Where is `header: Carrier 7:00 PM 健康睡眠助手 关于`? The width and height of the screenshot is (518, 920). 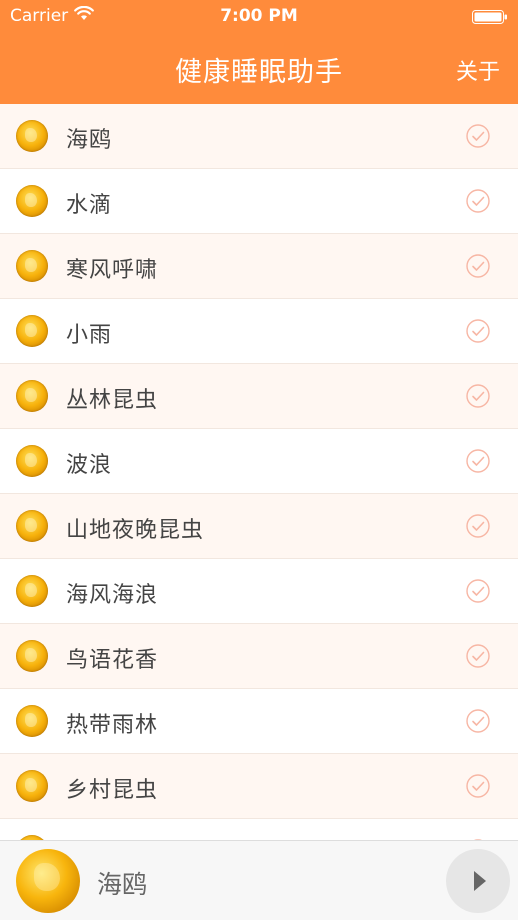 header: Carrier 7:00 PM 健康睡眠助手 关于 is located at coordinates (259, 52).